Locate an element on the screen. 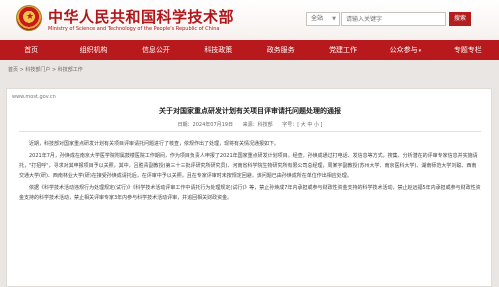 This screenshot has height=287, width=499. nav-item-special-topics: 专题专栏 is located at coordinates (468, 50).